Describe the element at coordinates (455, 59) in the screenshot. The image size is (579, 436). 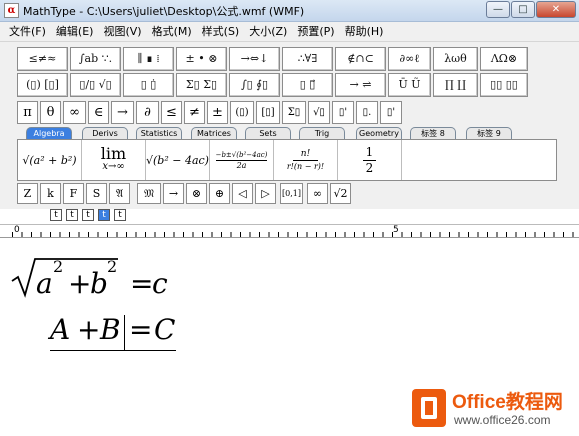
I see `greek-lowercase-palette: λωθ` at that location.